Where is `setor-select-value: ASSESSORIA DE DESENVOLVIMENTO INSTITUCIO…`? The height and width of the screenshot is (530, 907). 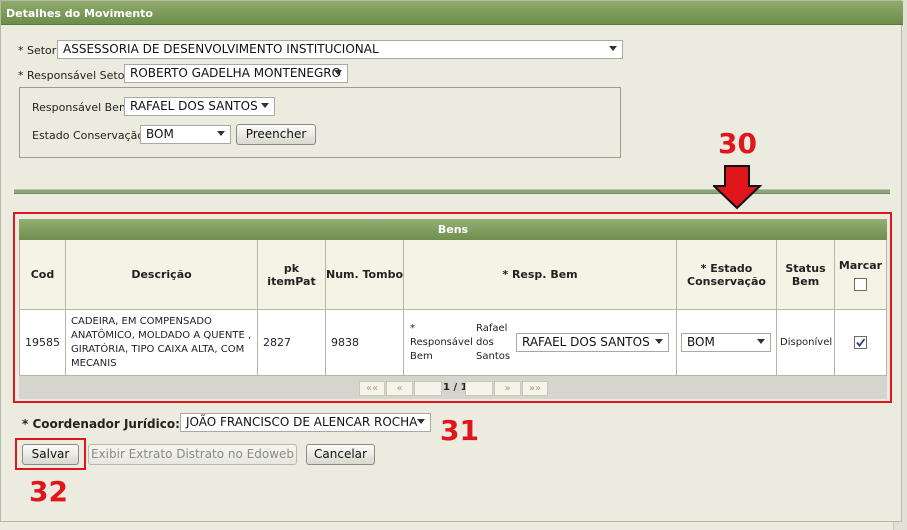 setor-select-value: ASSESSORIA DE DESENVOLVIMENTO INSTITUCIO… is located at coordinates (221, 49).